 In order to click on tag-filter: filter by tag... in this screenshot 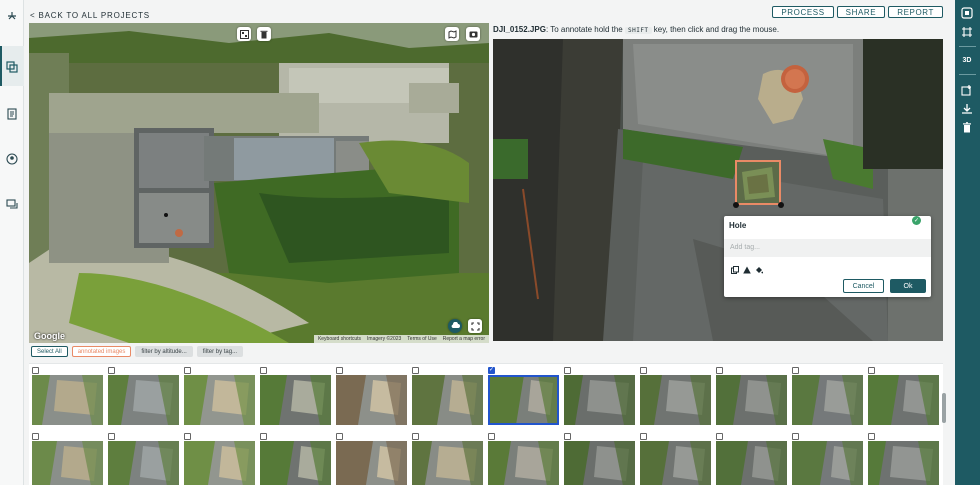, I will do `click(220, 351)`.